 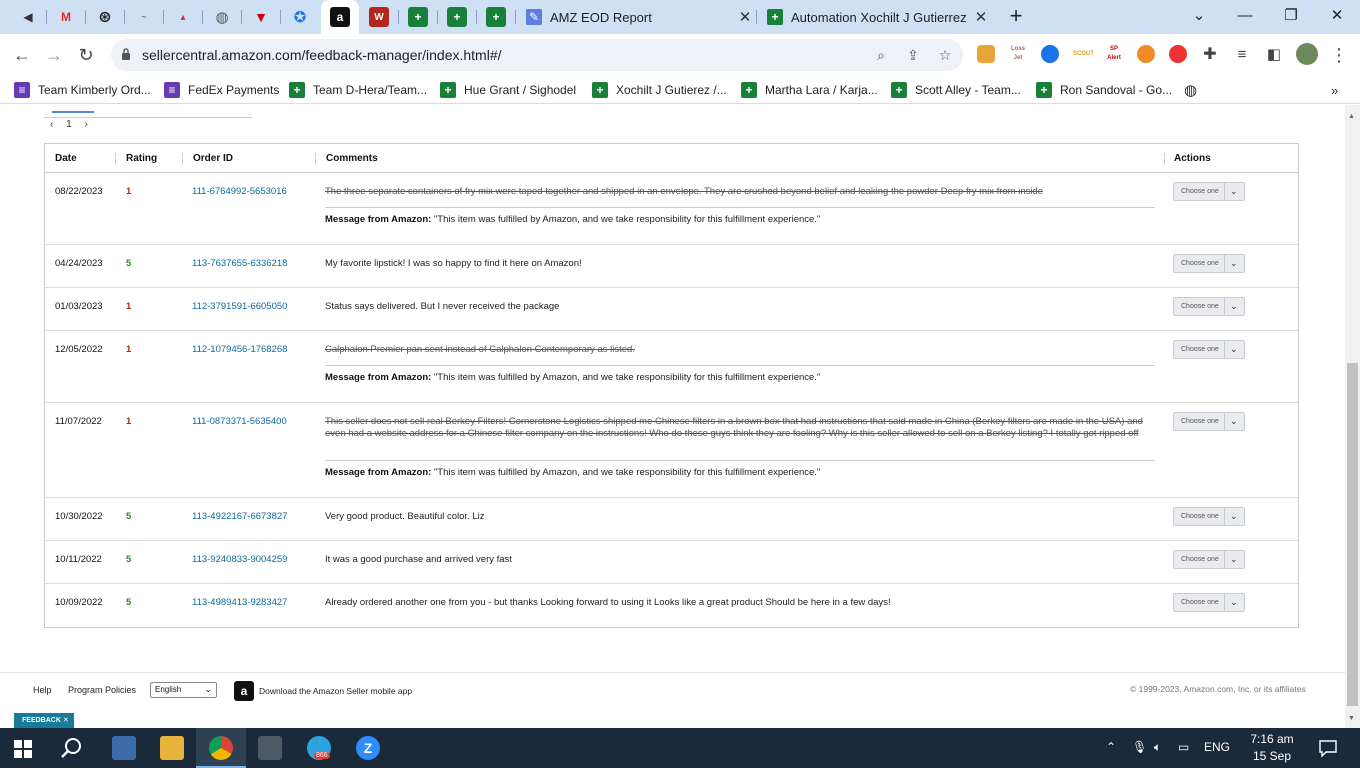 What do you see at coordinates (66, 158) in the screenshot?
I see `header-date: Date` at bounding box center [66, 158].